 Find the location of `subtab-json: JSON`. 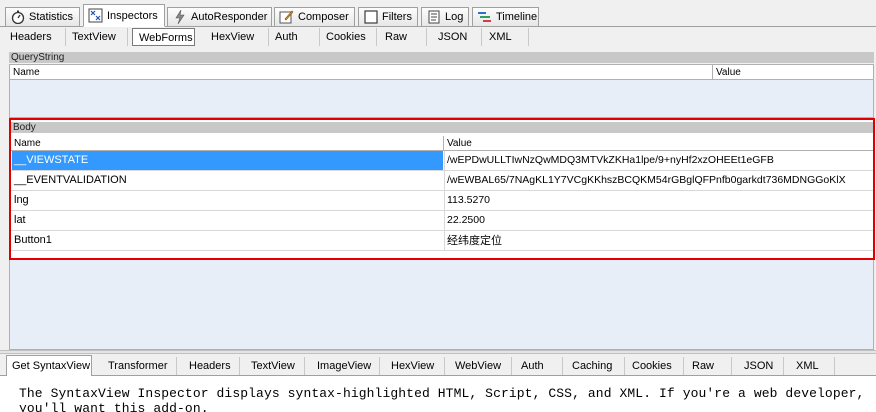

subtab-json: JSON is located at coordinates (457, 37).